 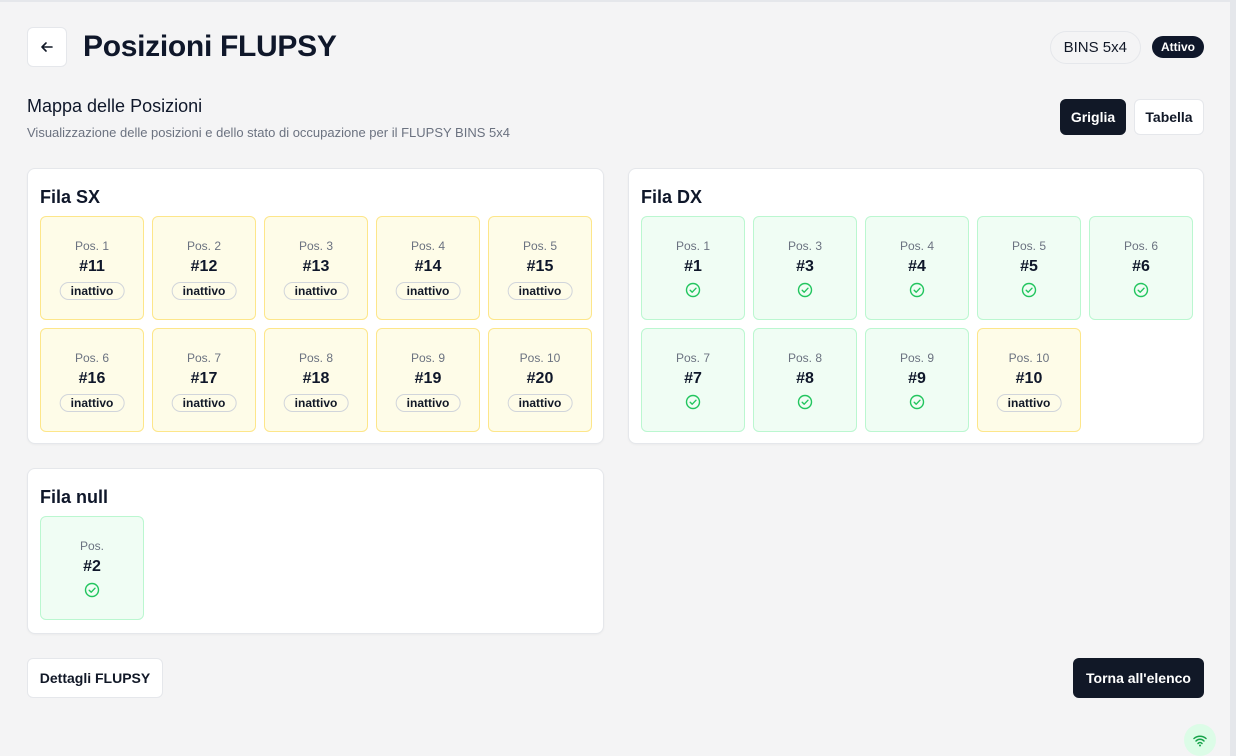 I want to click on status-badge: Attivo, so click(x=1178, y=47).